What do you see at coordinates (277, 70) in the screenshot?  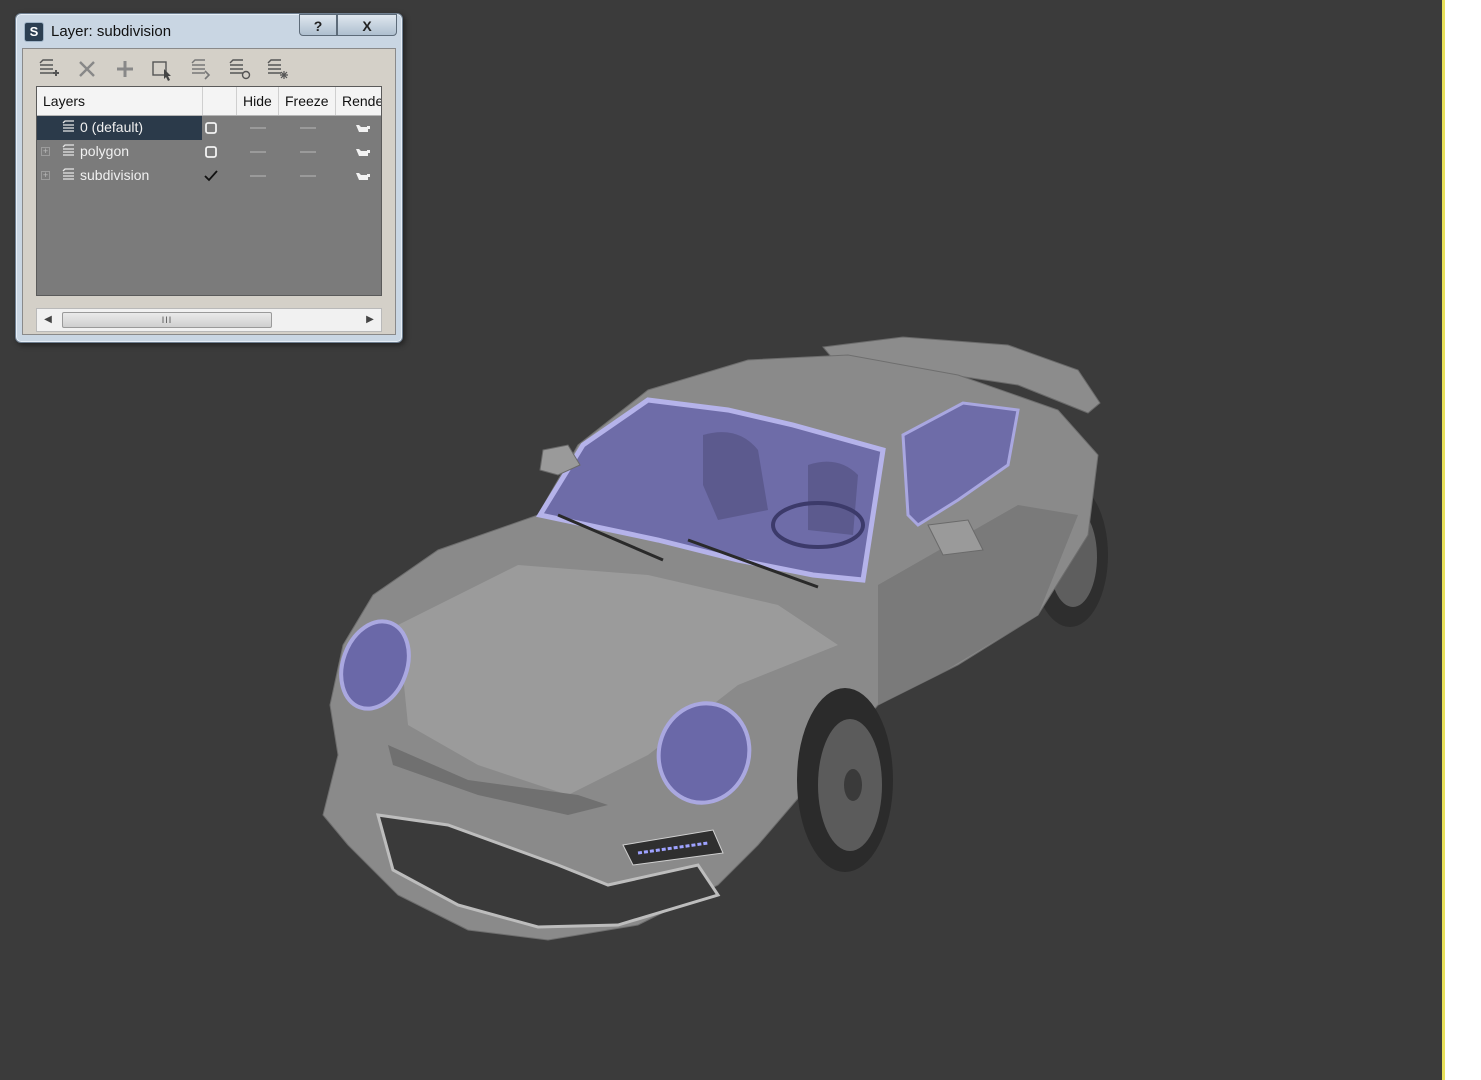 I see `freeze-unfreeze-all-layers-icon` at bounding box center [277, 70].